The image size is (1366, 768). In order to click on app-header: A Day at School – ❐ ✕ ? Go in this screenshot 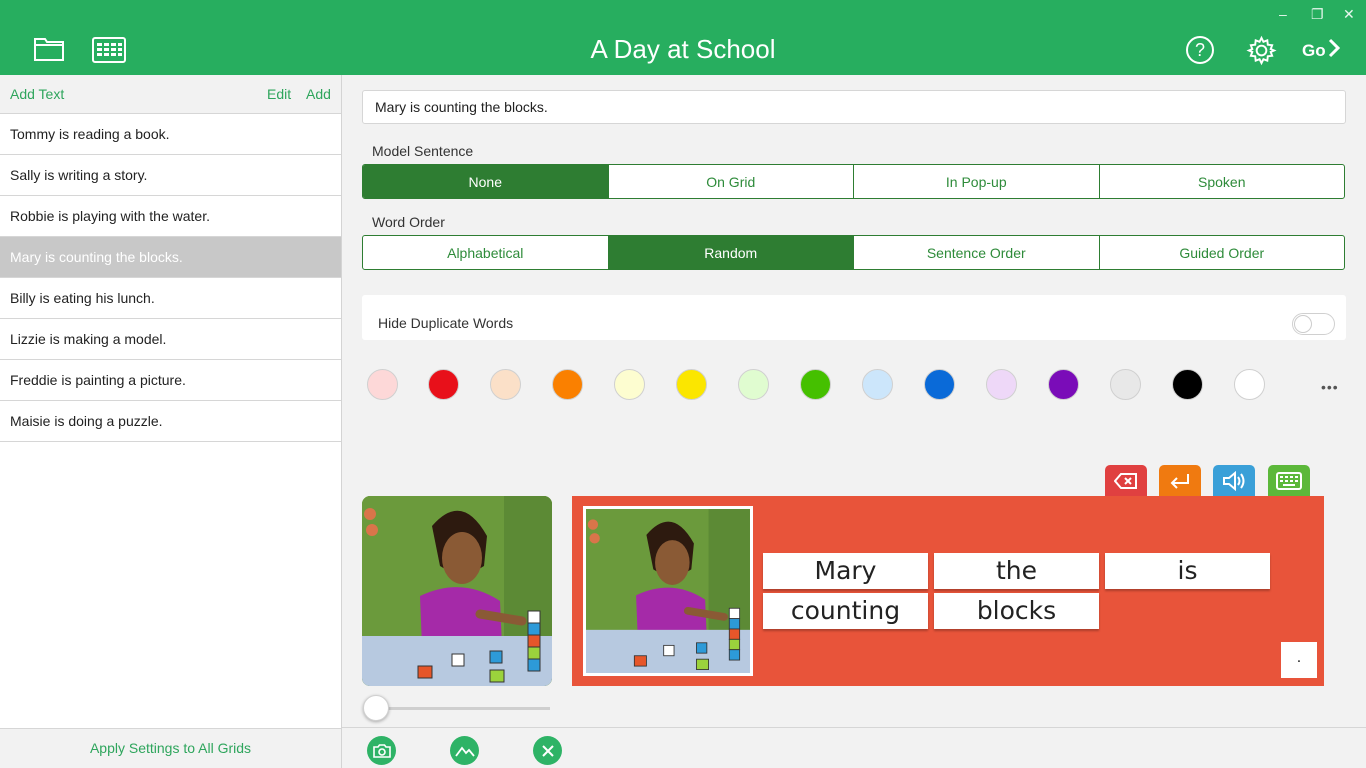, I will do `click(683, 37)`.